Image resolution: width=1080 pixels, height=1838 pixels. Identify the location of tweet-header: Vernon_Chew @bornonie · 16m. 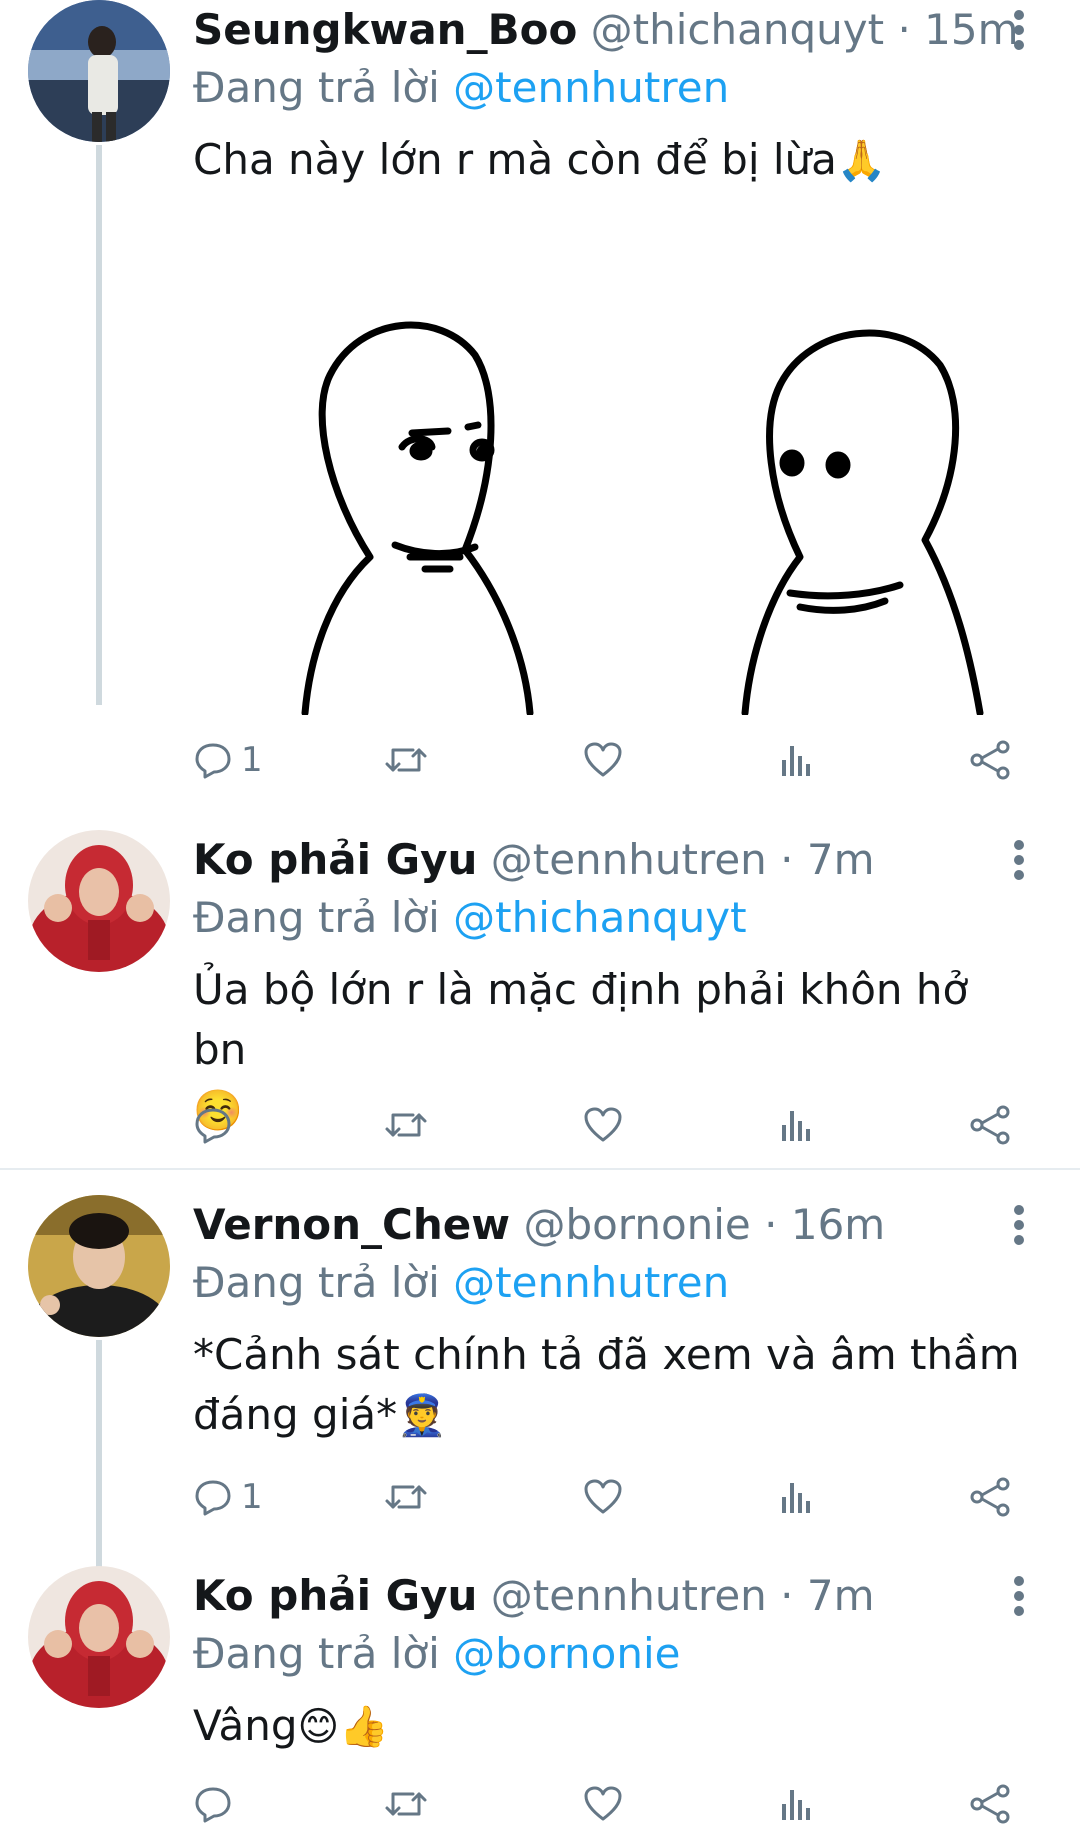
(586, 1225).